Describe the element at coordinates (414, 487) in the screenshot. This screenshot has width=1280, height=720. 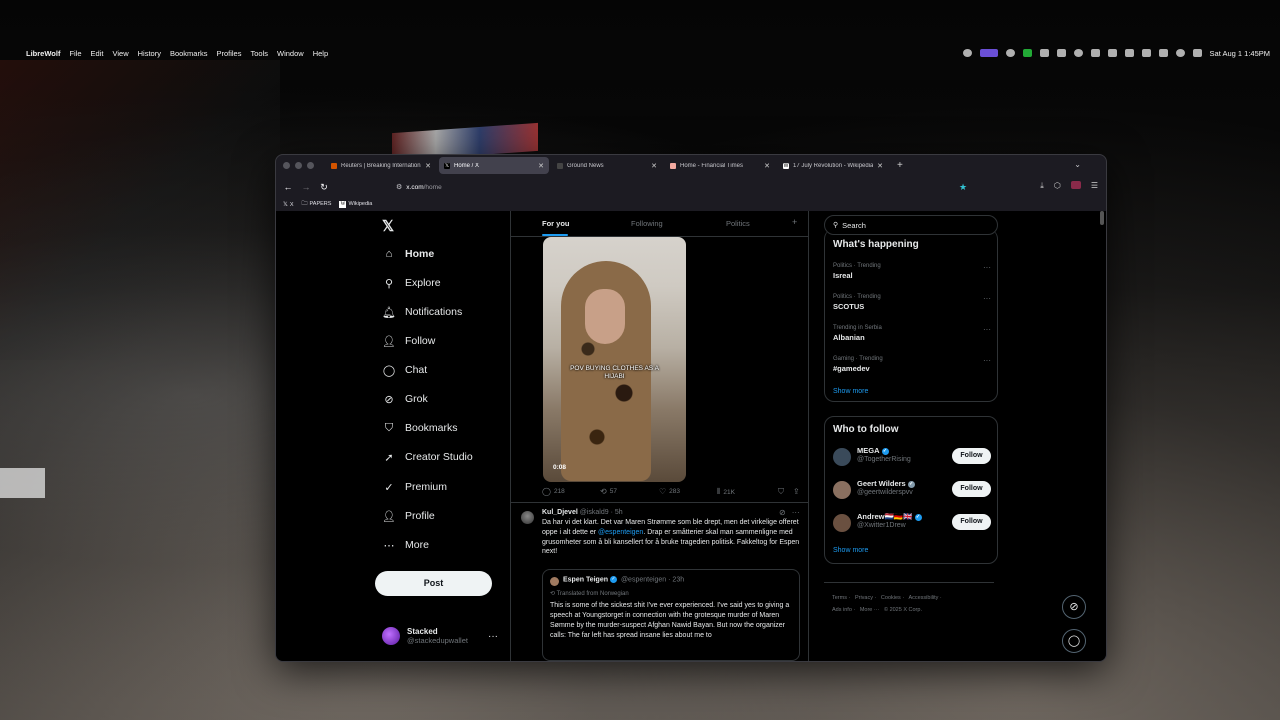
I see `nav-item-premium: ✓ Premium` at that location.